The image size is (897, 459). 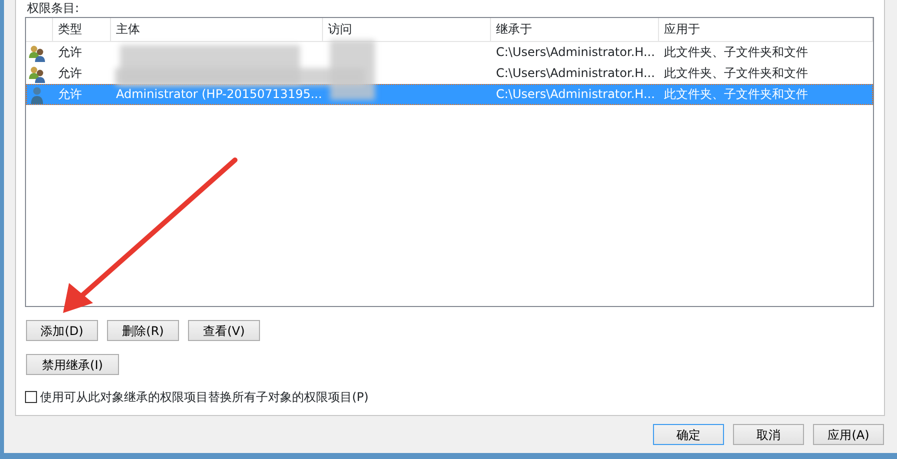 What do you see at coordinates (766, 29) in the screenshot?
I see `column-header: 应用于` at bounding box center [766, 29].